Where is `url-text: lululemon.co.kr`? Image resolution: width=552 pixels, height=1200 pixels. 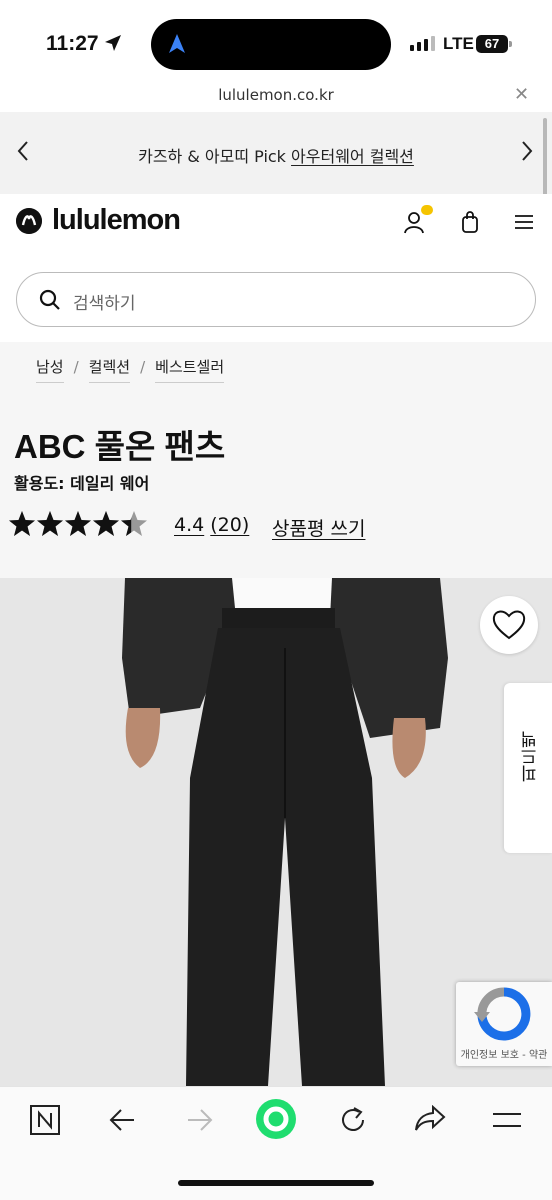 url-text: lululemon.co.kr is located at coordinates (276, 95).